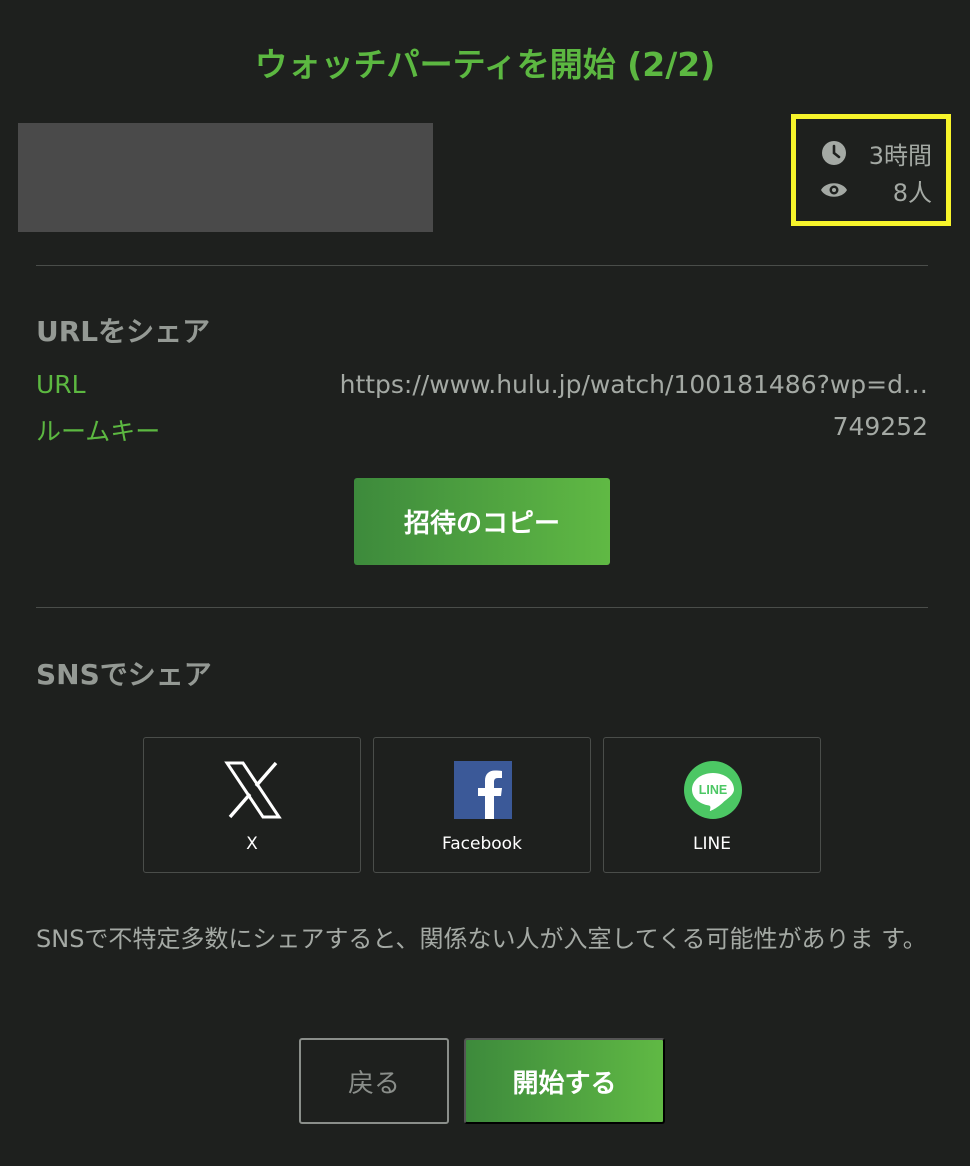 The height and width of the screenshot is (1166, 970). Describe the element at coordinates (253, 790) in the screenshot. I see `x-logo-icon` at that location.